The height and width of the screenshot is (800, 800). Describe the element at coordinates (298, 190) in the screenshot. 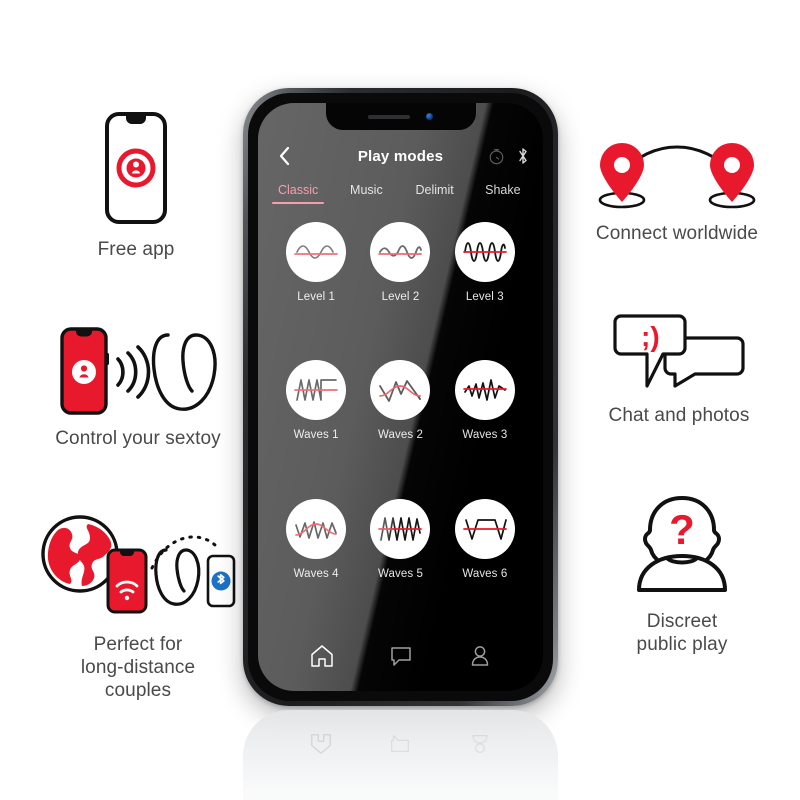

I see `tab-label: Classic` at that location.